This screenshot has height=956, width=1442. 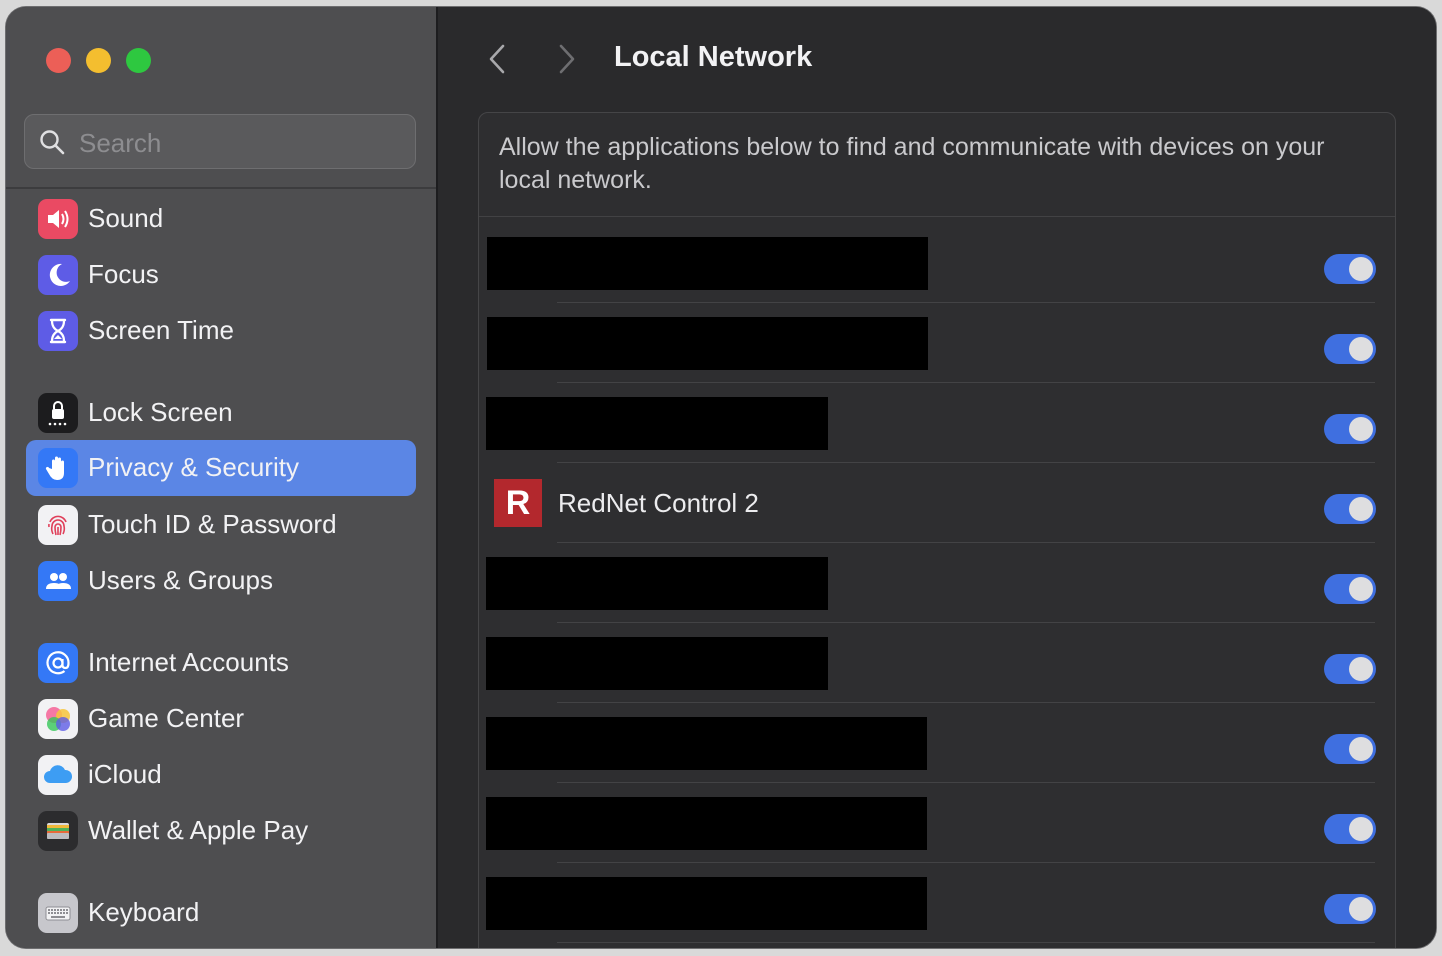 What do you see at coordinates (58, 331) in the screenshot?
I see `hourglass-icon` at bounding box center [58, 331].